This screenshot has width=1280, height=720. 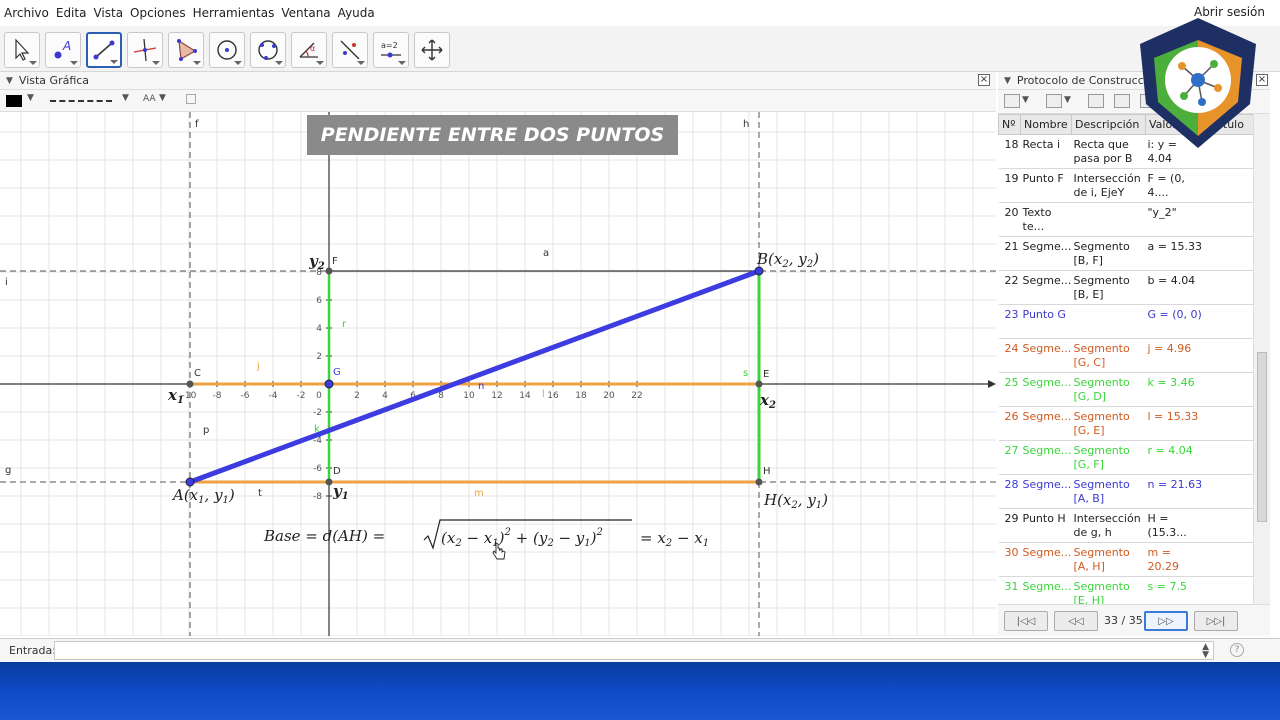 What do you see at coordinates (1166, 621) in the screenshot?
I see `nav-next-button: ▷▷` at bounding box center [1166, 621].